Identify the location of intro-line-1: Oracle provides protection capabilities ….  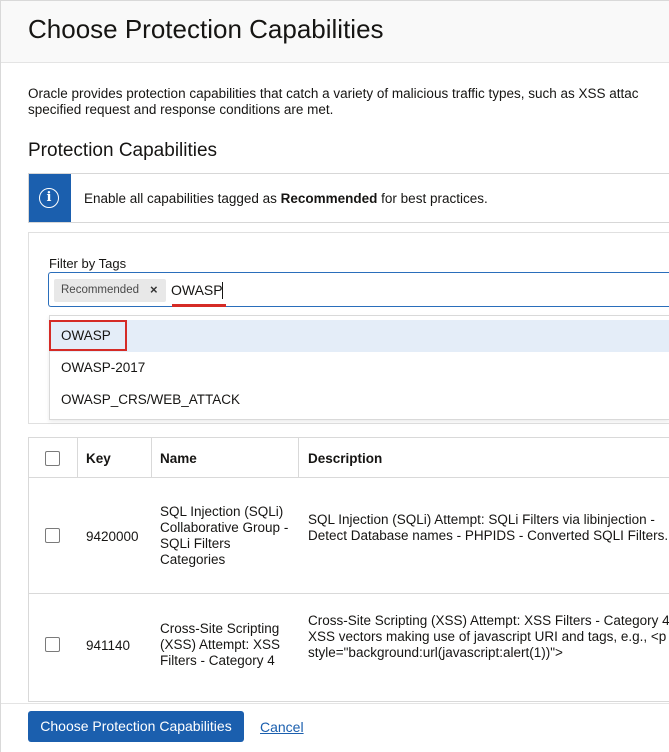
(333, 93).